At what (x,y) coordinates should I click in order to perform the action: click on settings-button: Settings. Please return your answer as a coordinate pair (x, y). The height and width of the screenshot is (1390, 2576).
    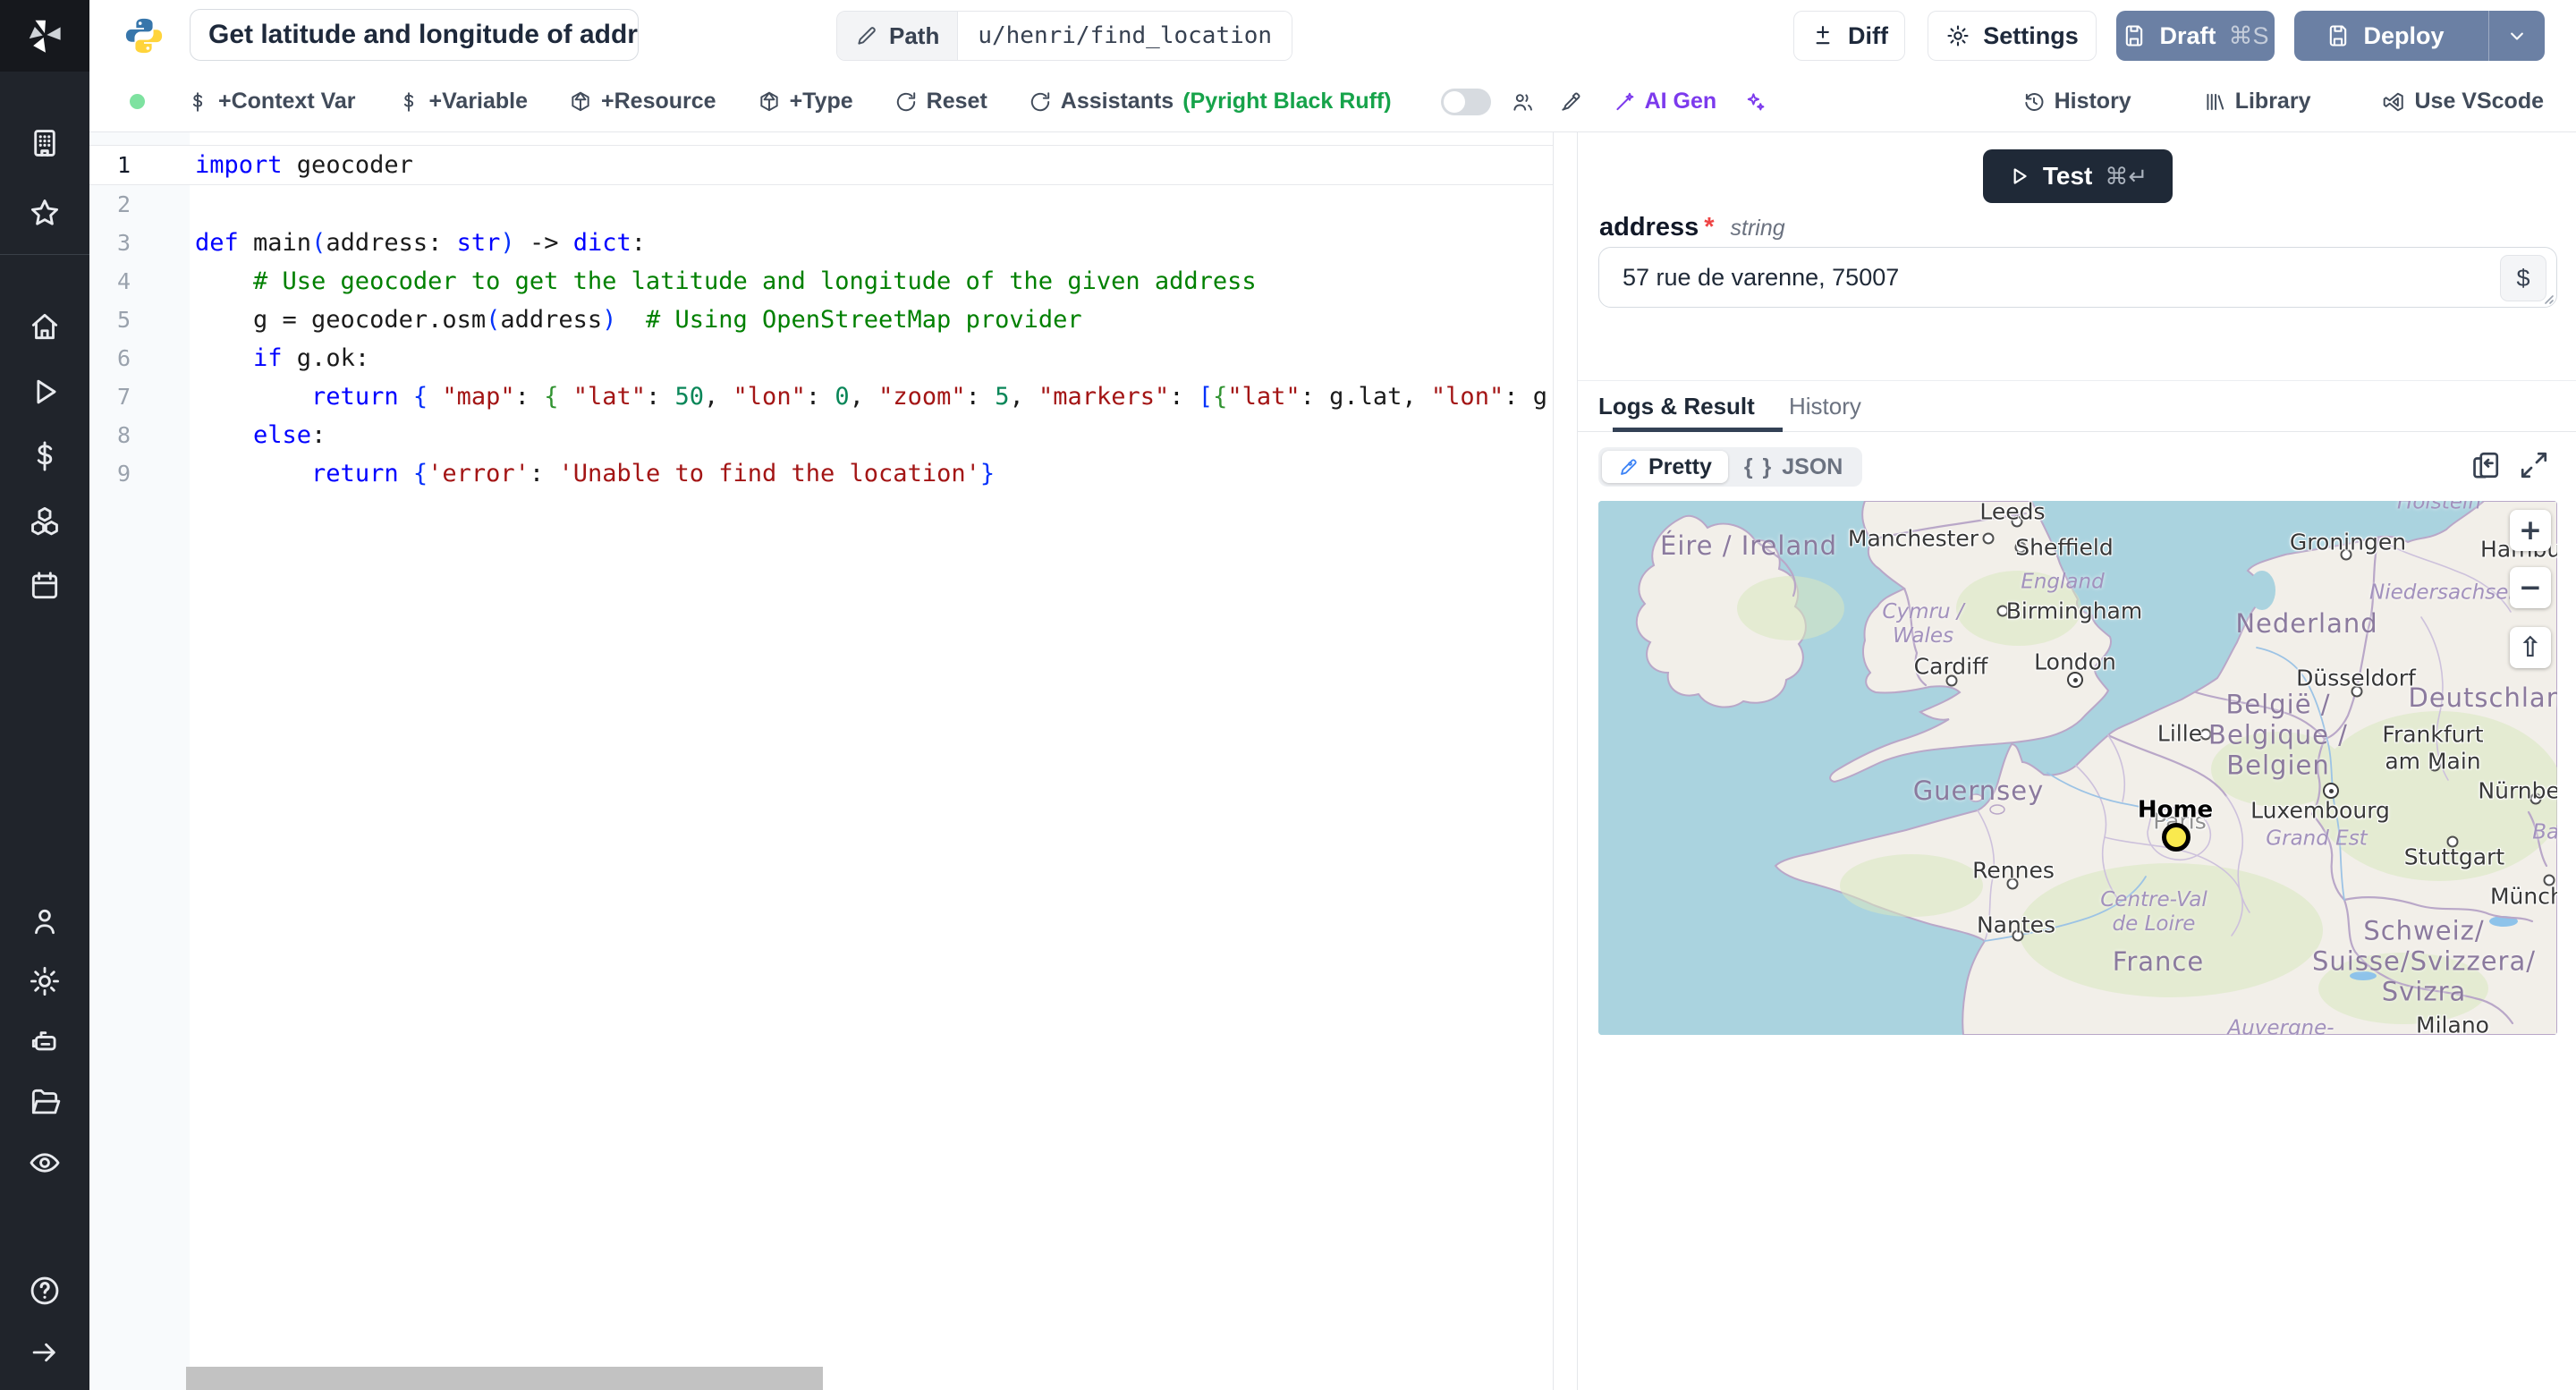
    Looking at the image, I should click on (2012, 36).